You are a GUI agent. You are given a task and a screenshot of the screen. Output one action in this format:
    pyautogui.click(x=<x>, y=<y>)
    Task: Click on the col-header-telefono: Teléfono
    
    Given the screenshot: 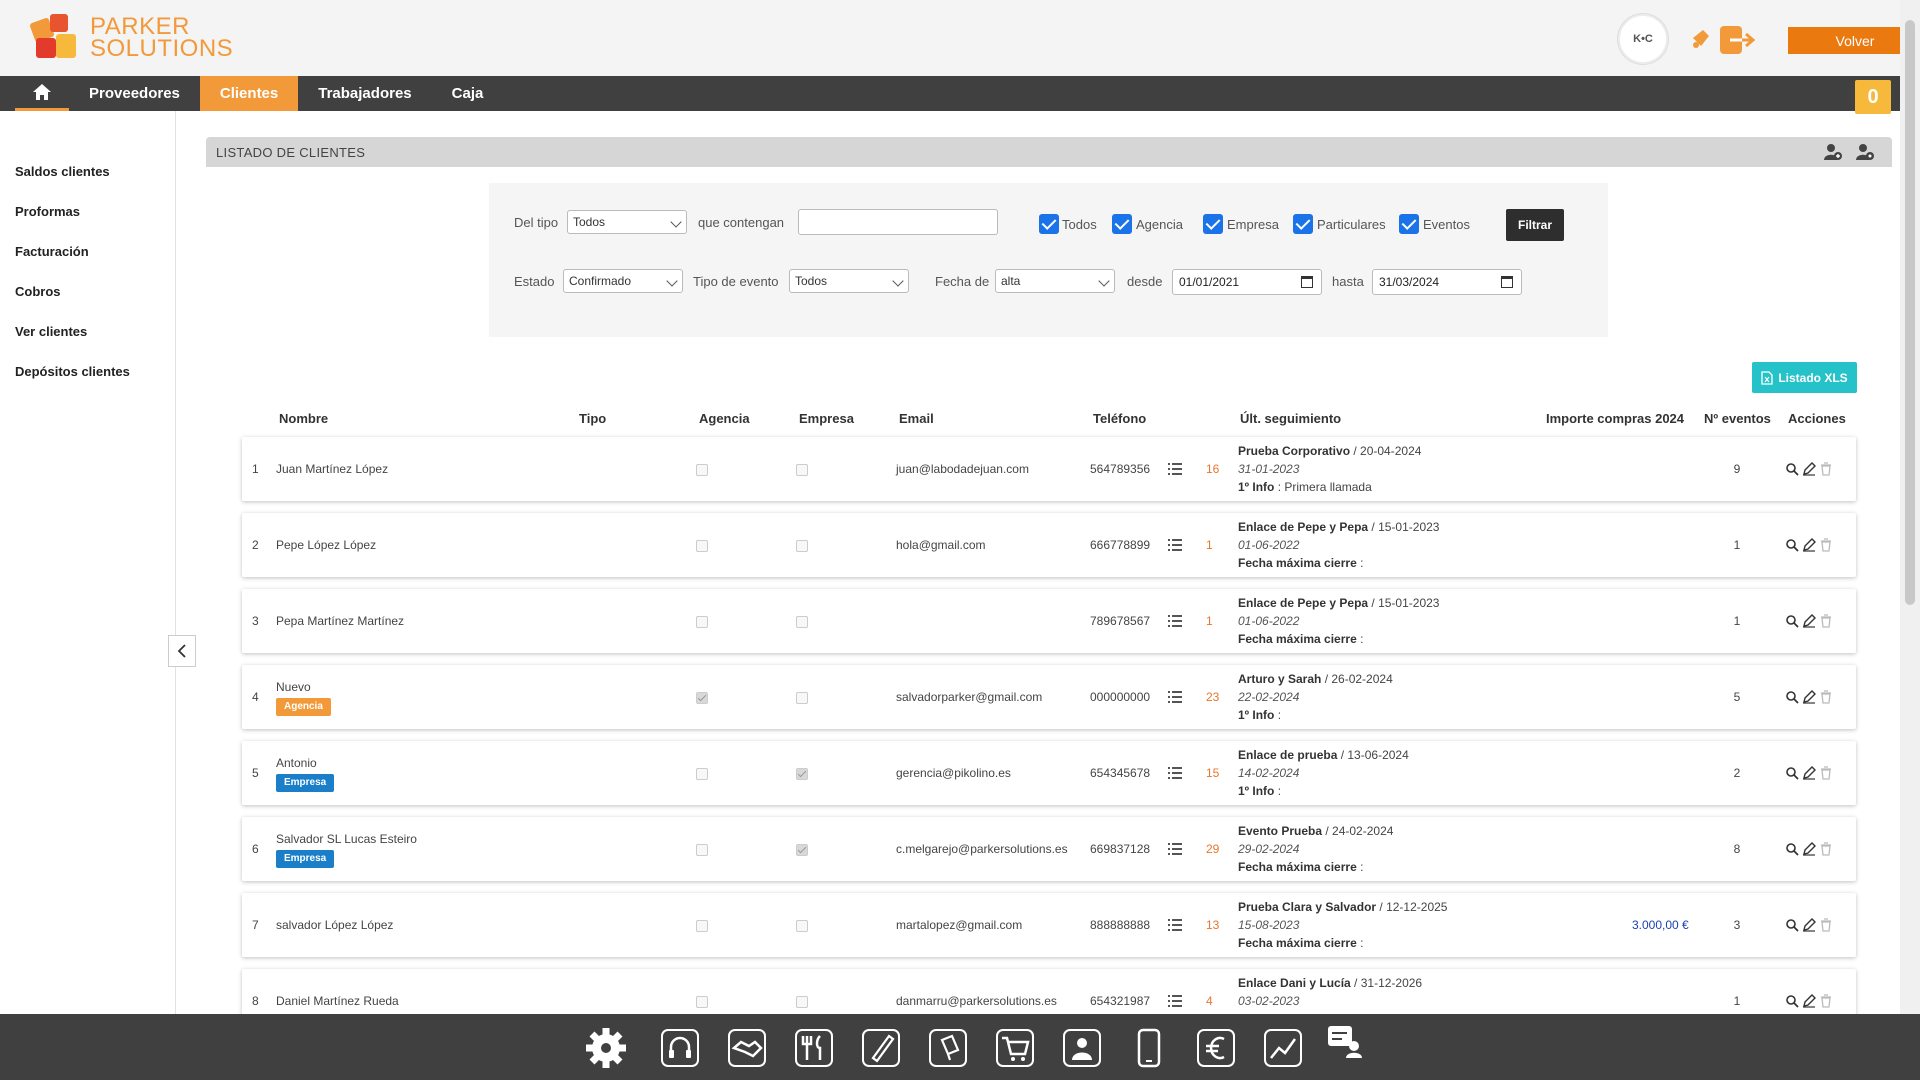 What is the action you would take?
    pyautogui.click(x=1119, y=418)
    